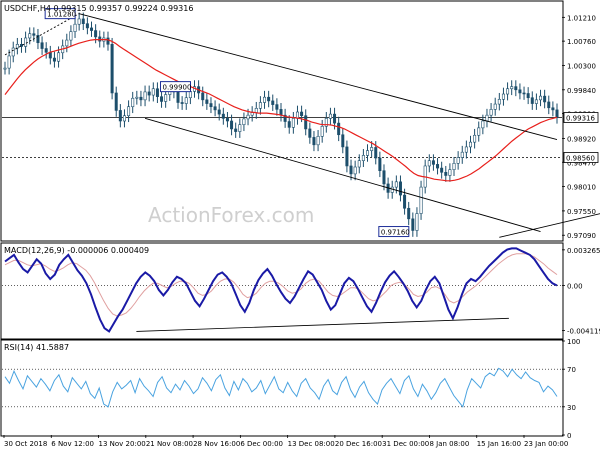 The width and height of the screenshot is (600, 450). Describe the element at coordinates (581, 66) in the screenshot. I see `price-y-tick-label: 1.00300` at that location.